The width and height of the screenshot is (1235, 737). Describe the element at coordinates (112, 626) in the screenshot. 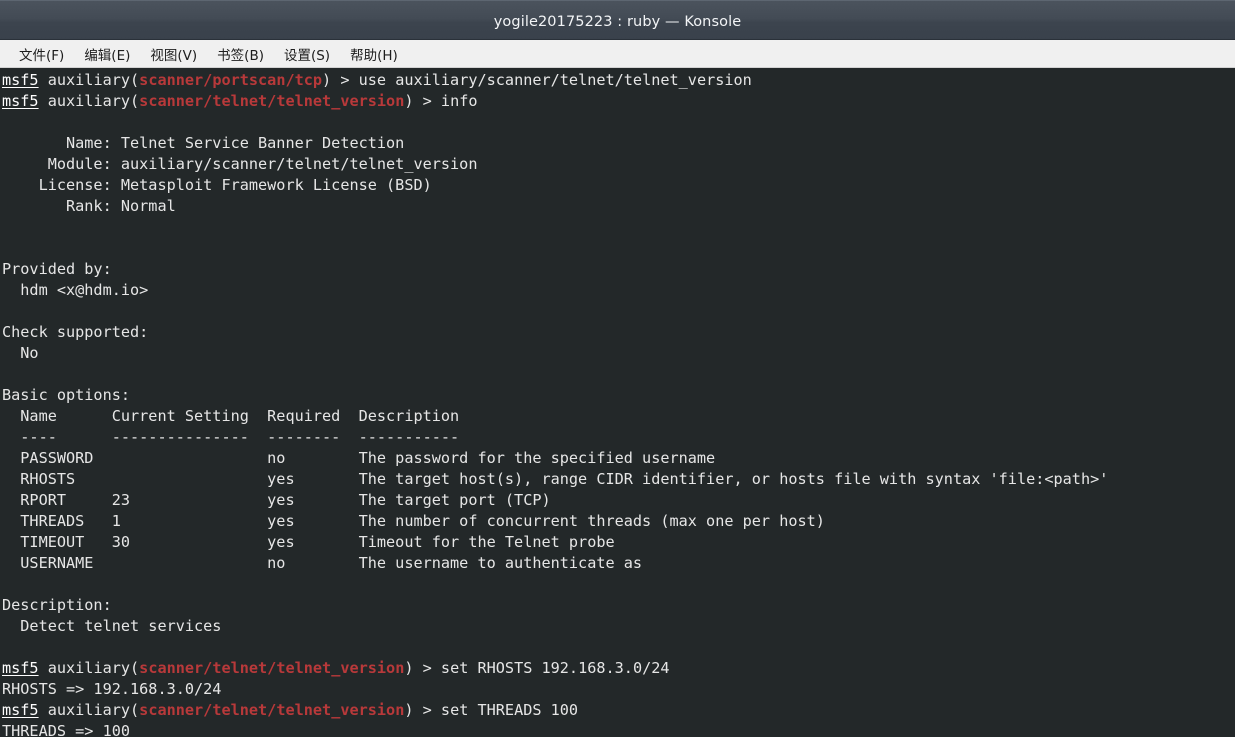

I see `terminal-output-line: Detect telnet services` at that location.